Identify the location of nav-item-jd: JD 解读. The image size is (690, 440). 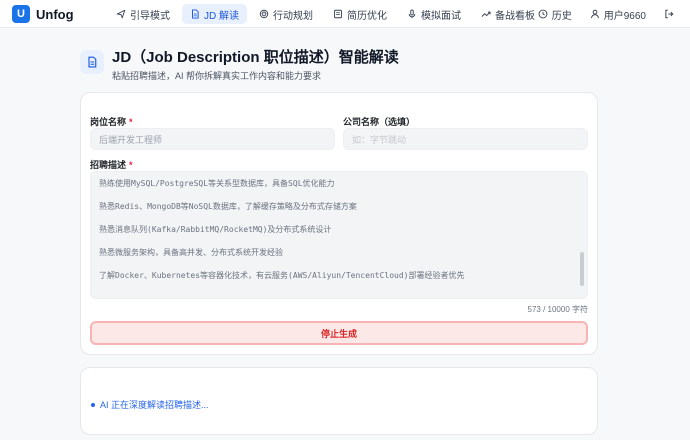
(214, 14).